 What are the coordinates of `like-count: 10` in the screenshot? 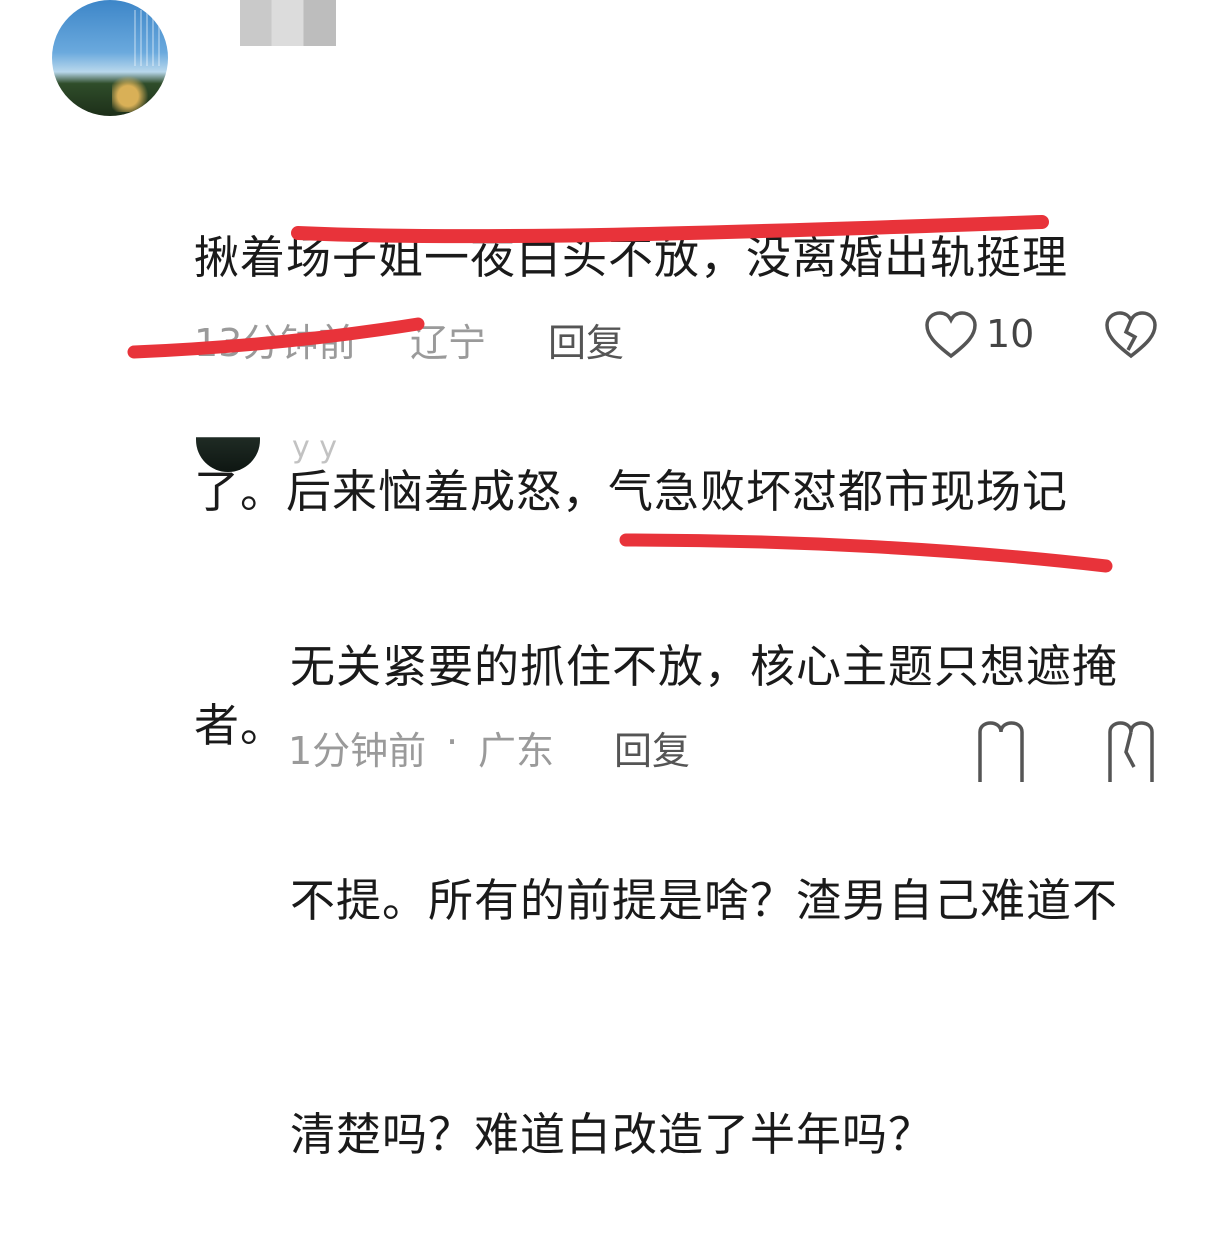 It's located at (1010, 334).